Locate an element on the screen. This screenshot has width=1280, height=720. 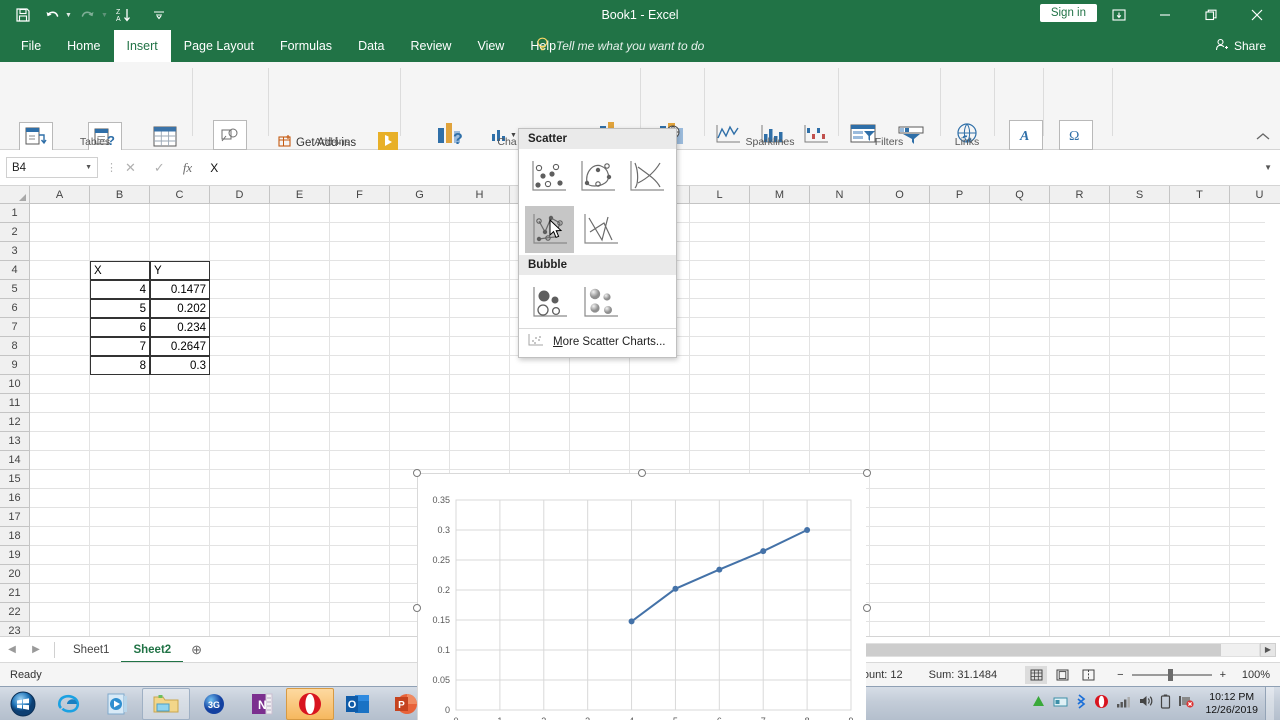
cell-F18 is located at coordinates (360, 536).